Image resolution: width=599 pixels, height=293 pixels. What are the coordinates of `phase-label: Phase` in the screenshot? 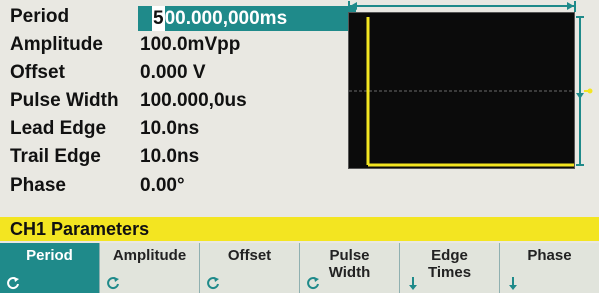 It's located at (38, 185).